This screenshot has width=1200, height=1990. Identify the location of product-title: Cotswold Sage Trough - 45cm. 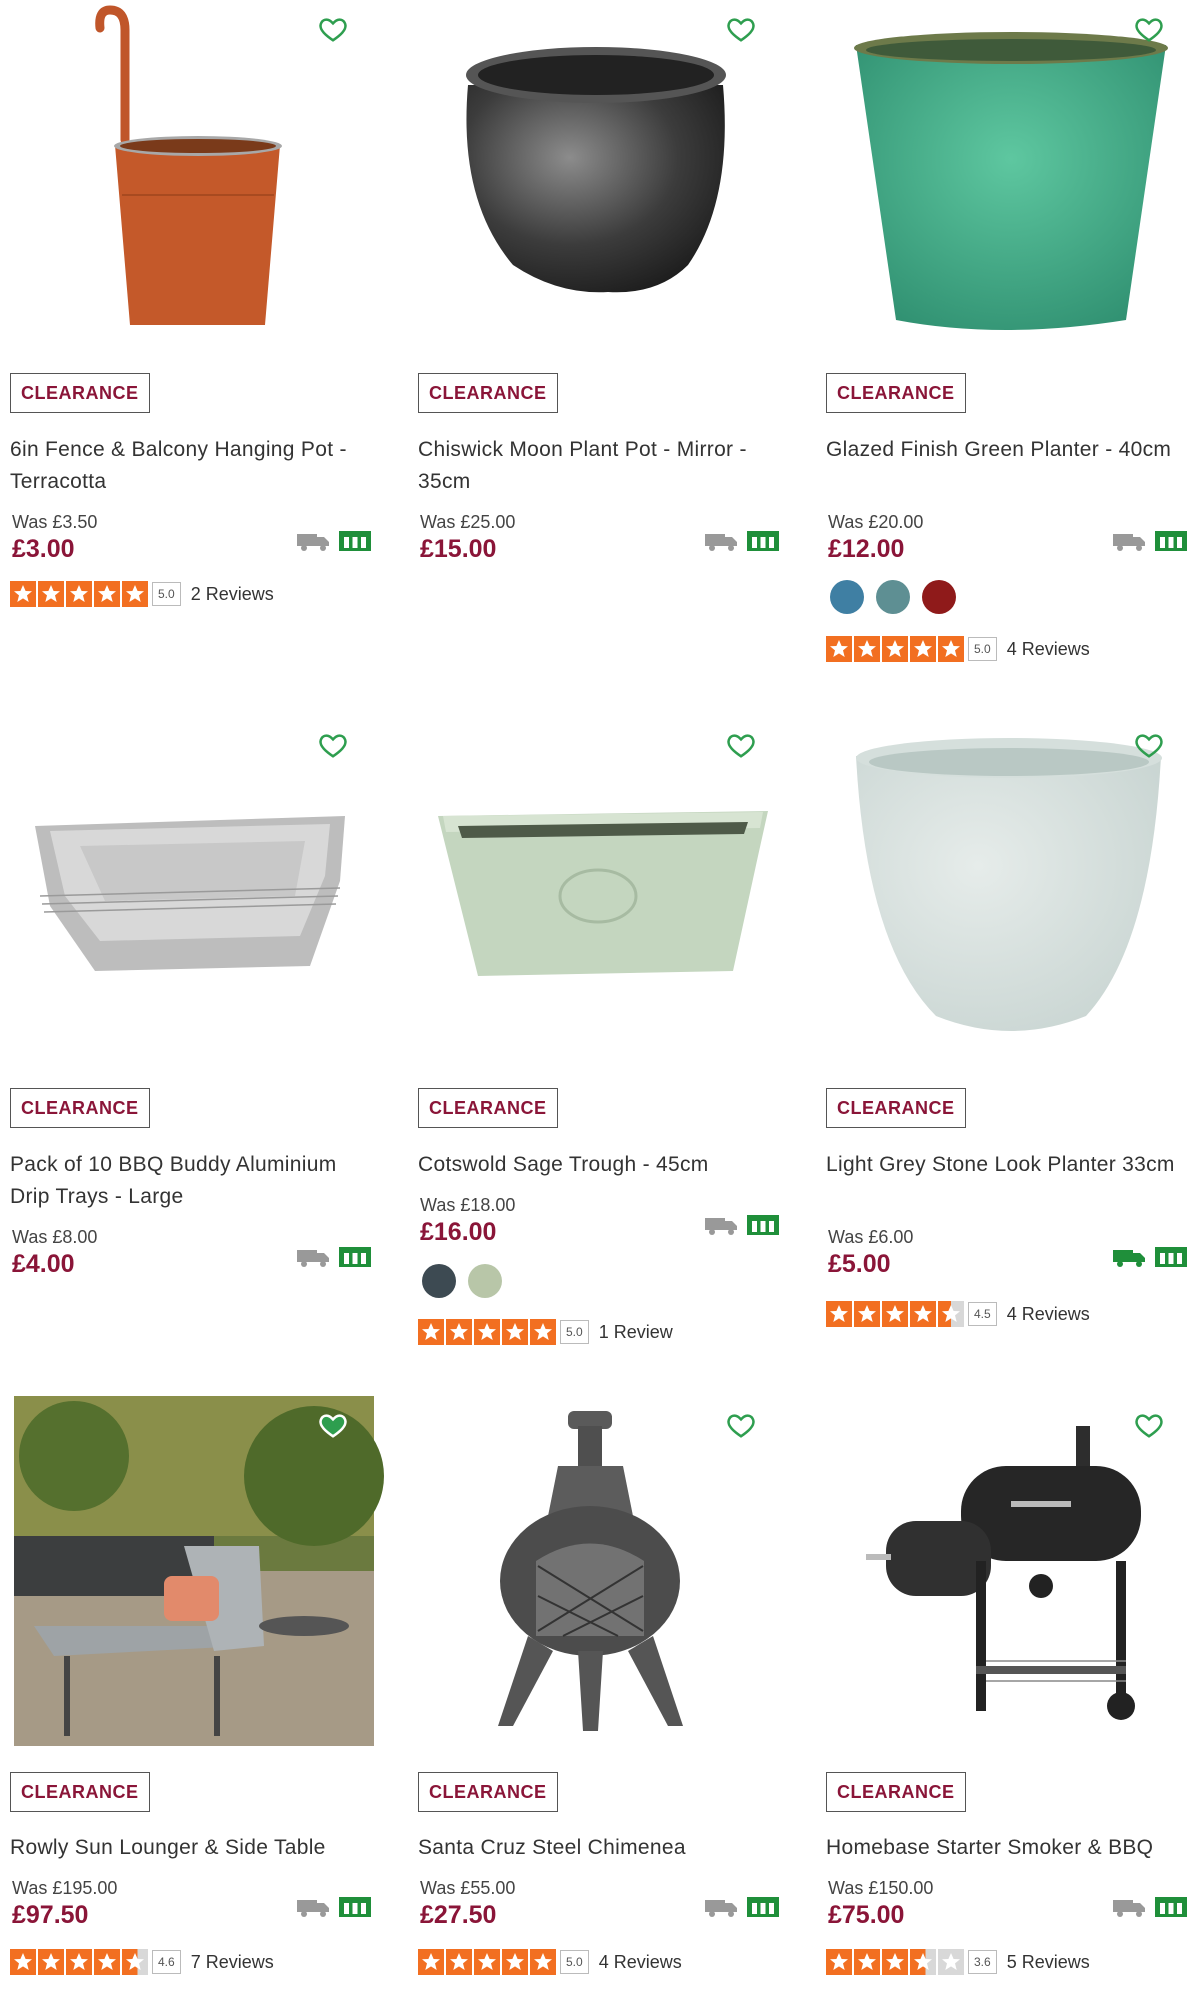
(603, 1165).